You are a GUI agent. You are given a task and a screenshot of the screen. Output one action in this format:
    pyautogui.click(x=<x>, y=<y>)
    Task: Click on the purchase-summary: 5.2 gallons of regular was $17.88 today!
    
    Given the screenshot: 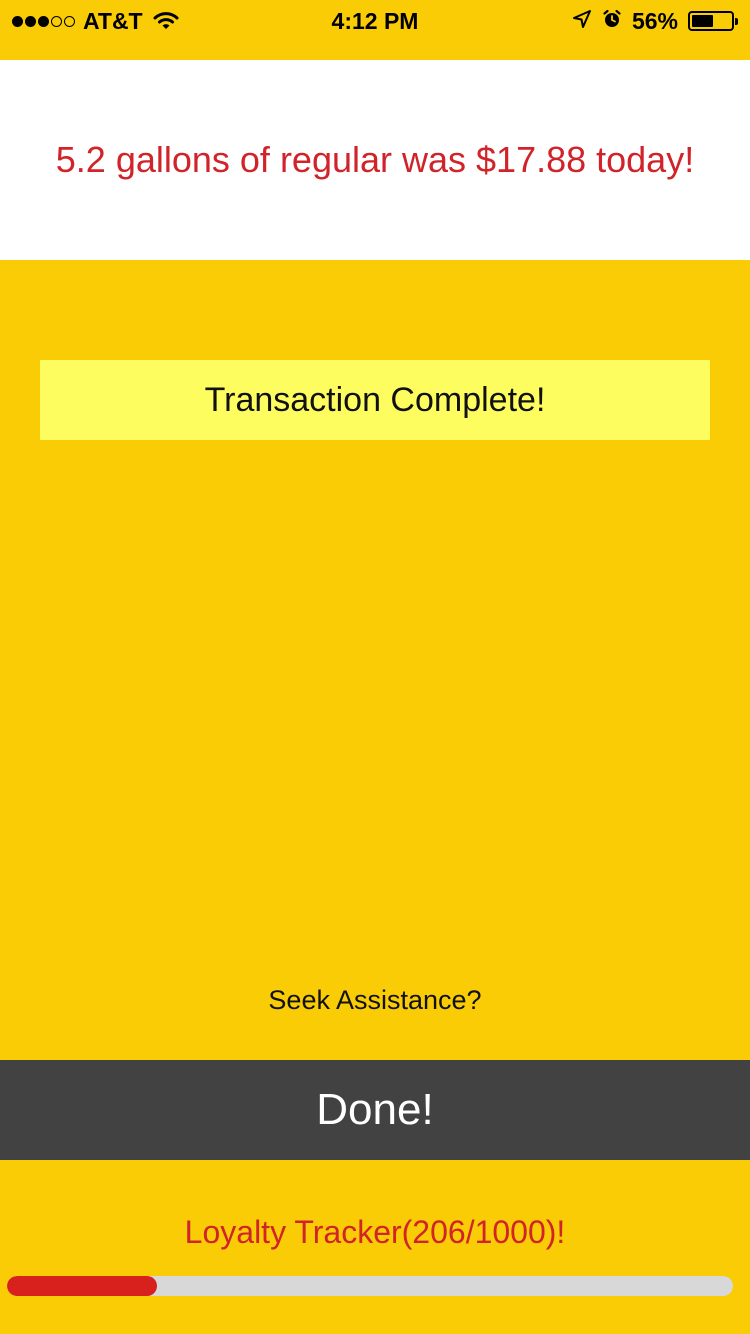 What is the action you would take?
    pyautogui.click(x=375, y=159)
    